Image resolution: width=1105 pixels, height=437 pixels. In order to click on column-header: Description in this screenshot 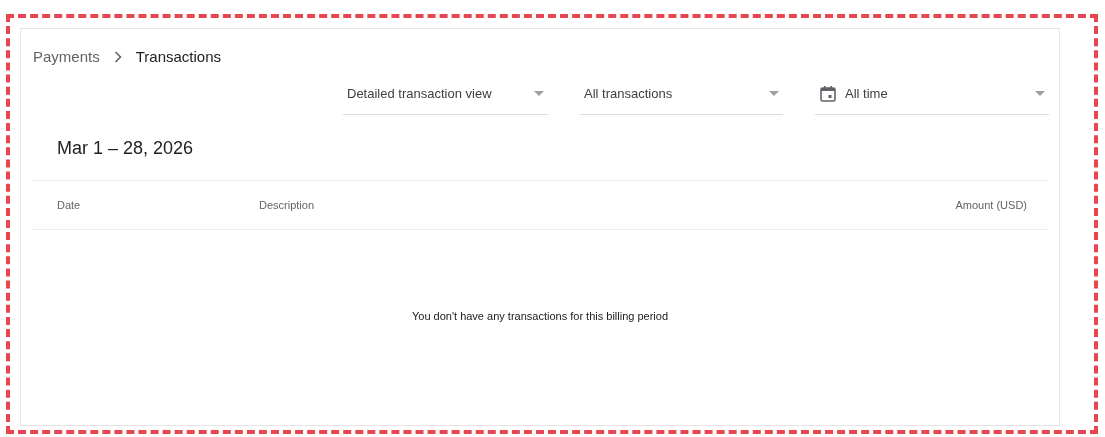, I will do `click(287, 205)`.